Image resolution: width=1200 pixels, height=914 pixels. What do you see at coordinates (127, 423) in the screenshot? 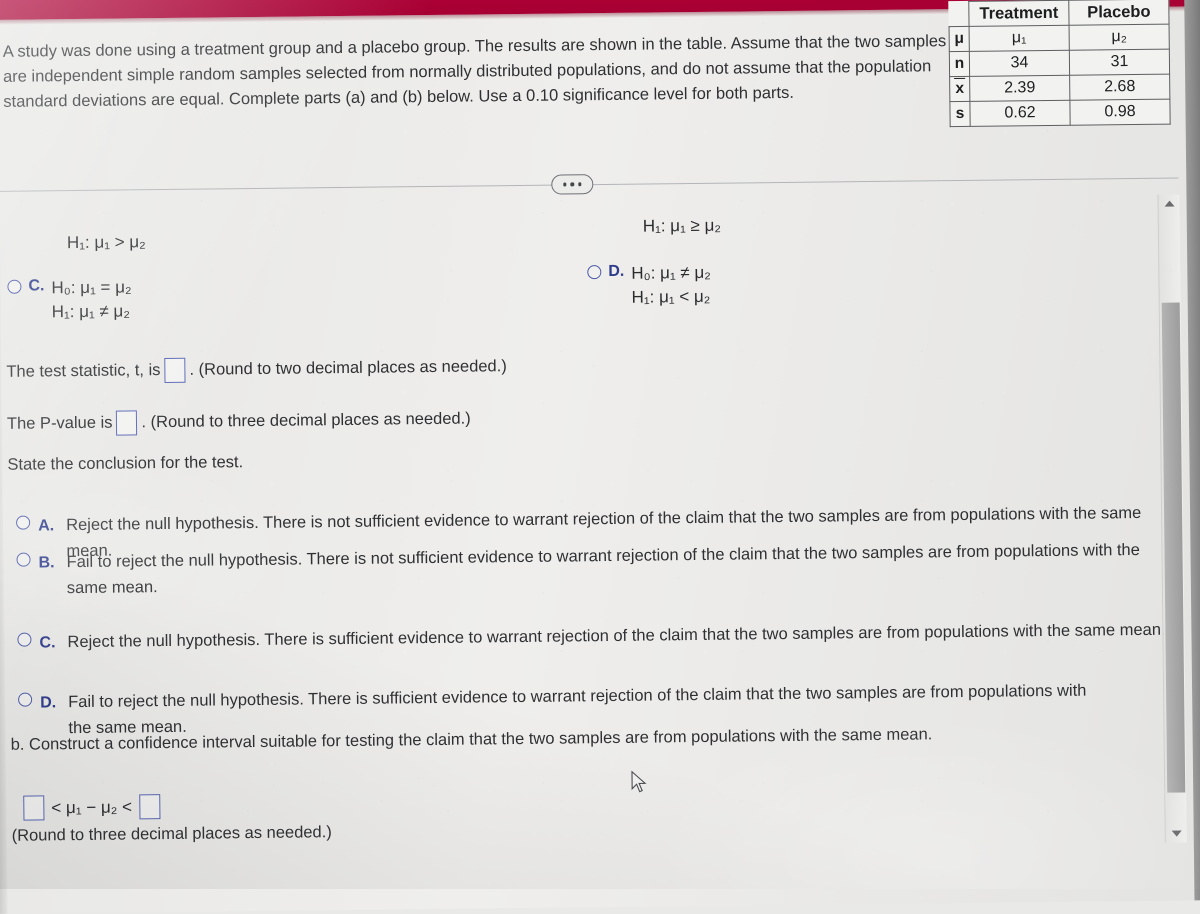
I see `p-value-input` at bounding box center [127, 423].